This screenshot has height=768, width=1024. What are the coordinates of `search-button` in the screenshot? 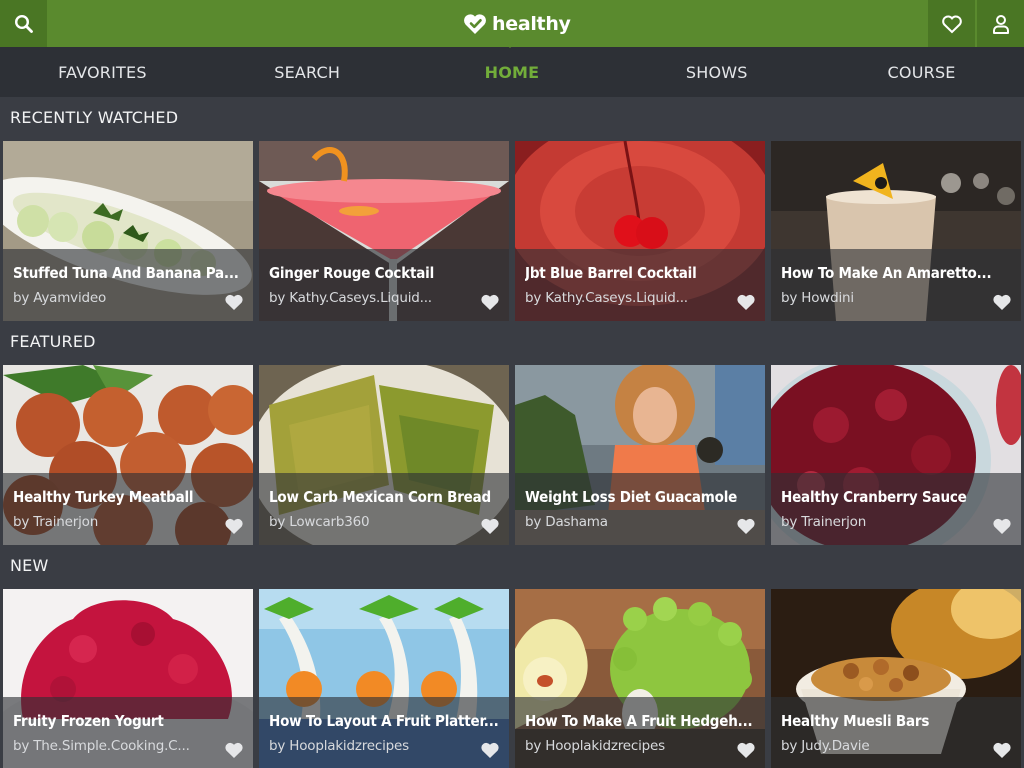 It's located at (23, 23).